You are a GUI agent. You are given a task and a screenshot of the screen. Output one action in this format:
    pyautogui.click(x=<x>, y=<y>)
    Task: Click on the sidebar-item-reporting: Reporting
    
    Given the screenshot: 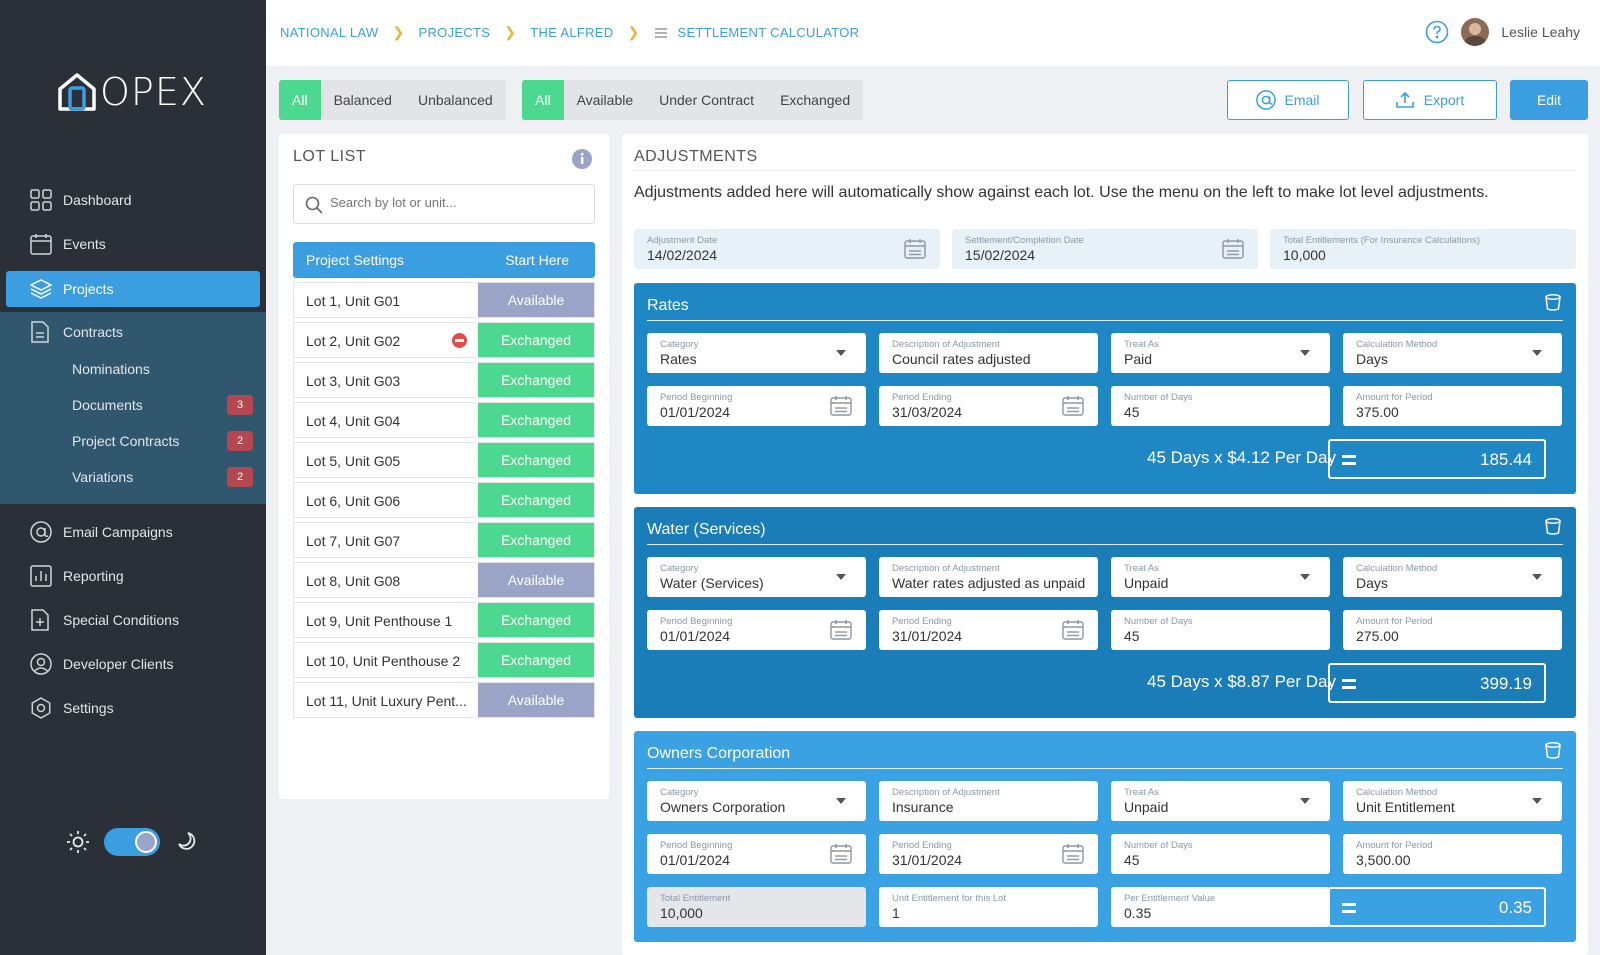 What is the action you would take?
    pyautogui.click(x=133, y=576)
    